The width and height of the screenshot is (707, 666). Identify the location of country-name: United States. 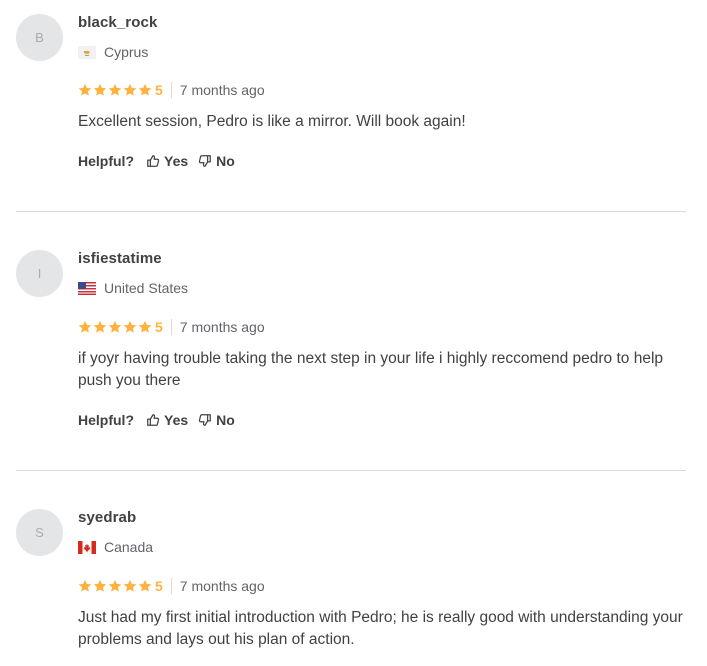
(146, 288).